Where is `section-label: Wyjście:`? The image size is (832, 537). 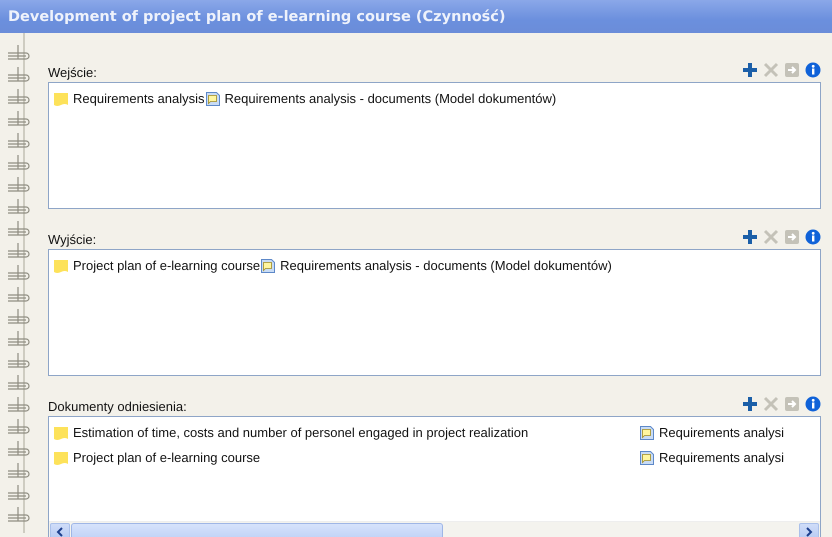
section-label: Wyjście: is located at coordinates (72, 240).